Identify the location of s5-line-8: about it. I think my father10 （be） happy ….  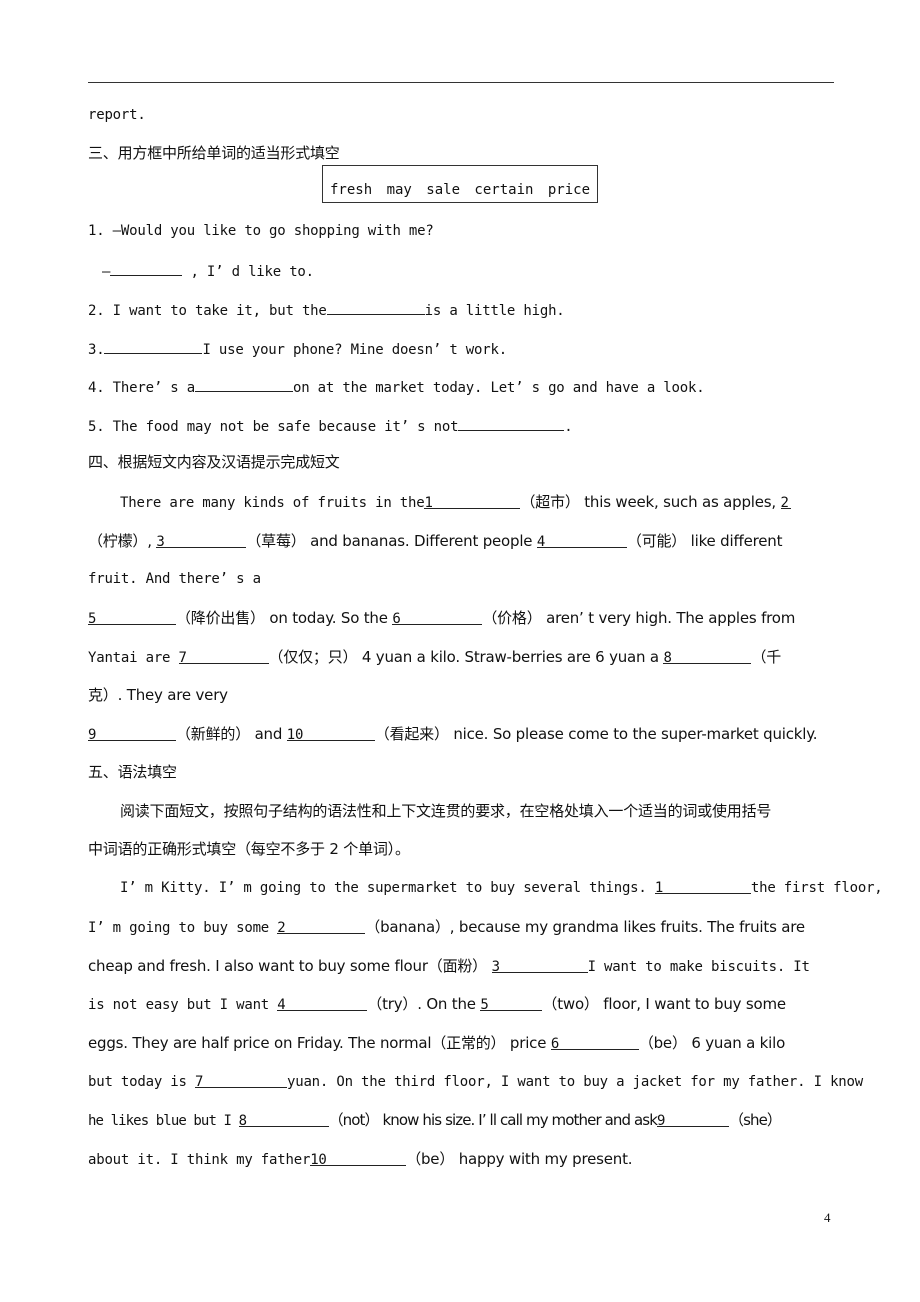
(360, 1159).